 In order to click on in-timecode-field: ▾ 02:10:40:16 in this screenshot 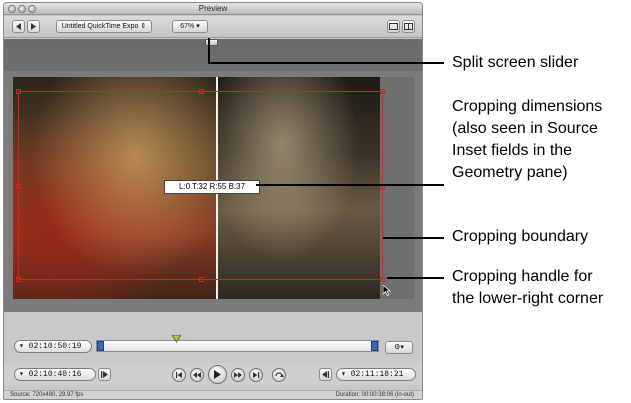, I will do `click(55, 374)`.